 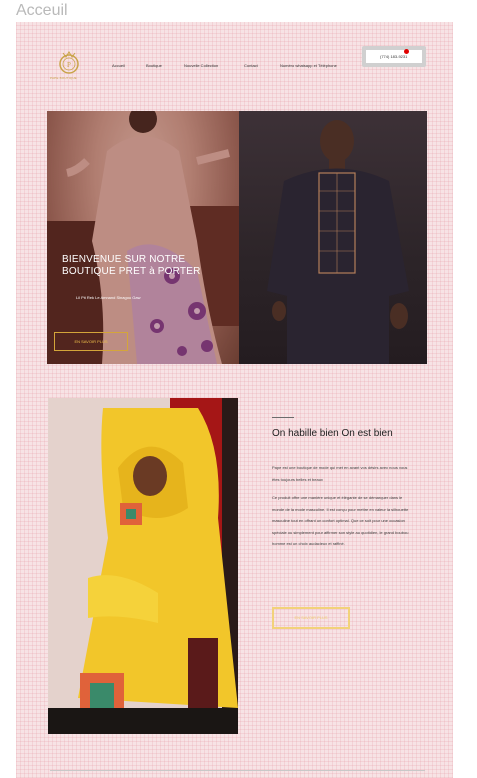 I want to click on hero-subtitle: Lil Pit Rek Le Amnand Sinagou Gaw, so click(x=108, y=297).